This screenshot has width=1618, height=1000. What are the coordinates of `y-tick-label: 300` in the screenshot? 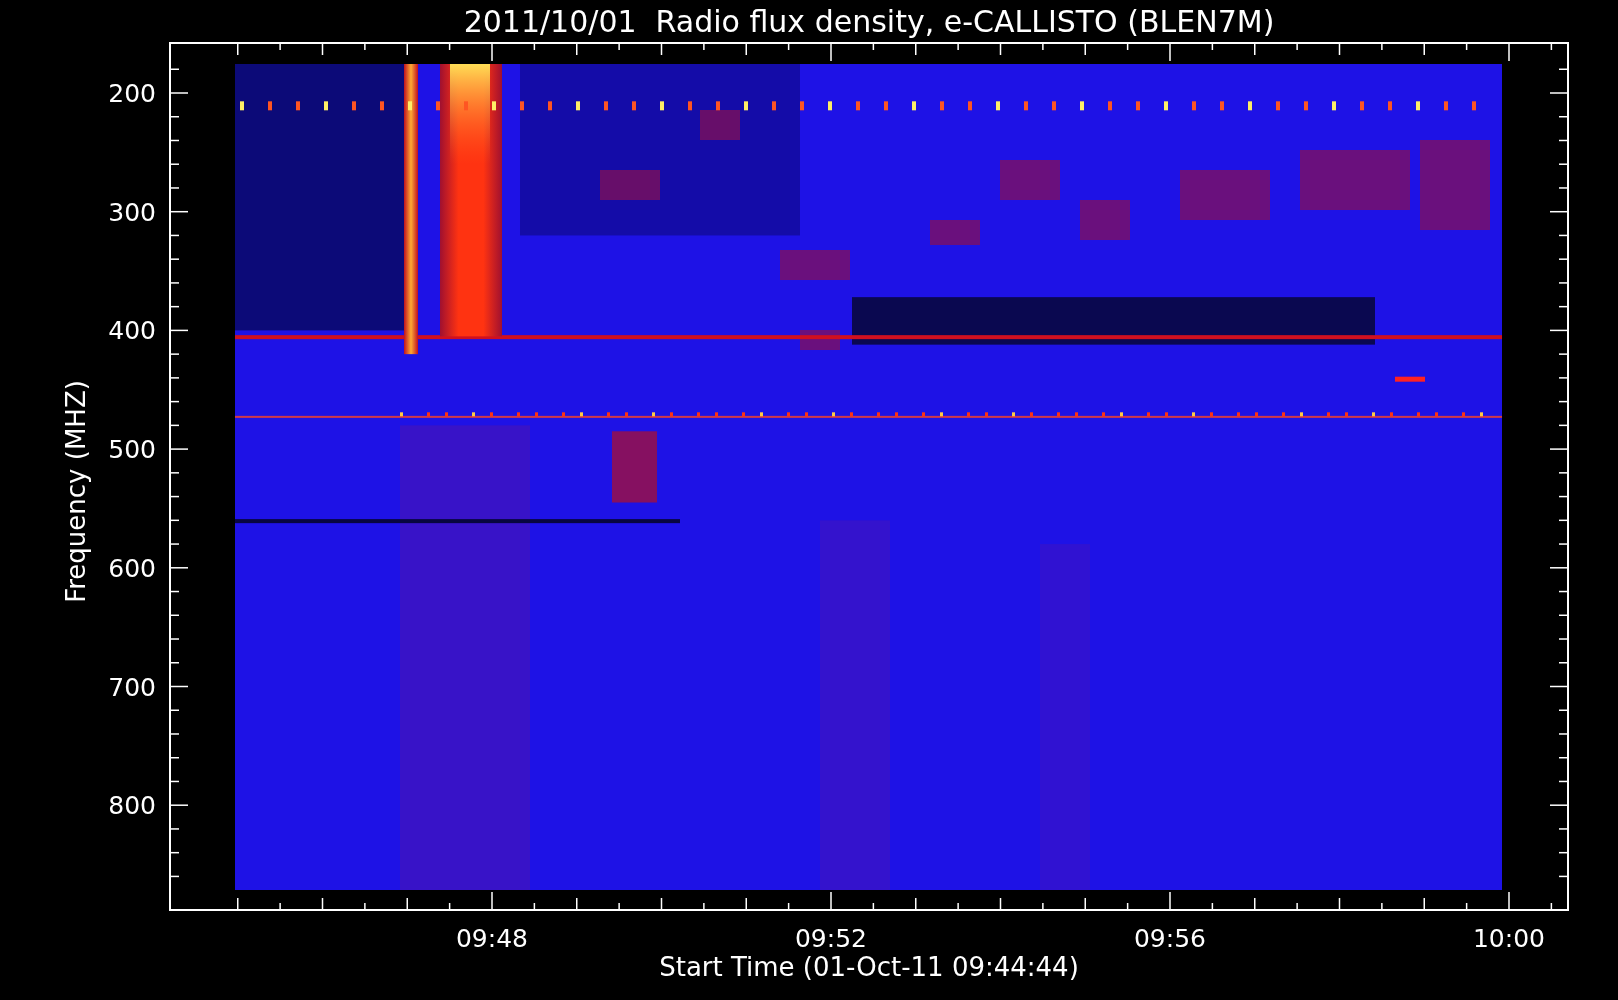 It's located at (132, 212).